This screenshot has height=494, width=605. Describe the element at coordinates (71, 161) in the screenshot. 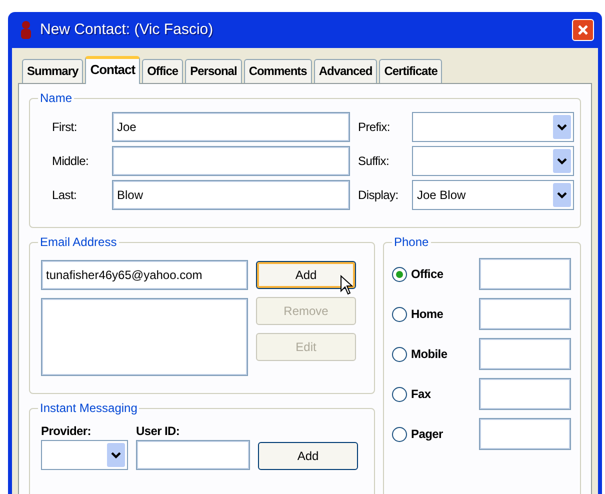

I see `field-label: Middle:` at that location.